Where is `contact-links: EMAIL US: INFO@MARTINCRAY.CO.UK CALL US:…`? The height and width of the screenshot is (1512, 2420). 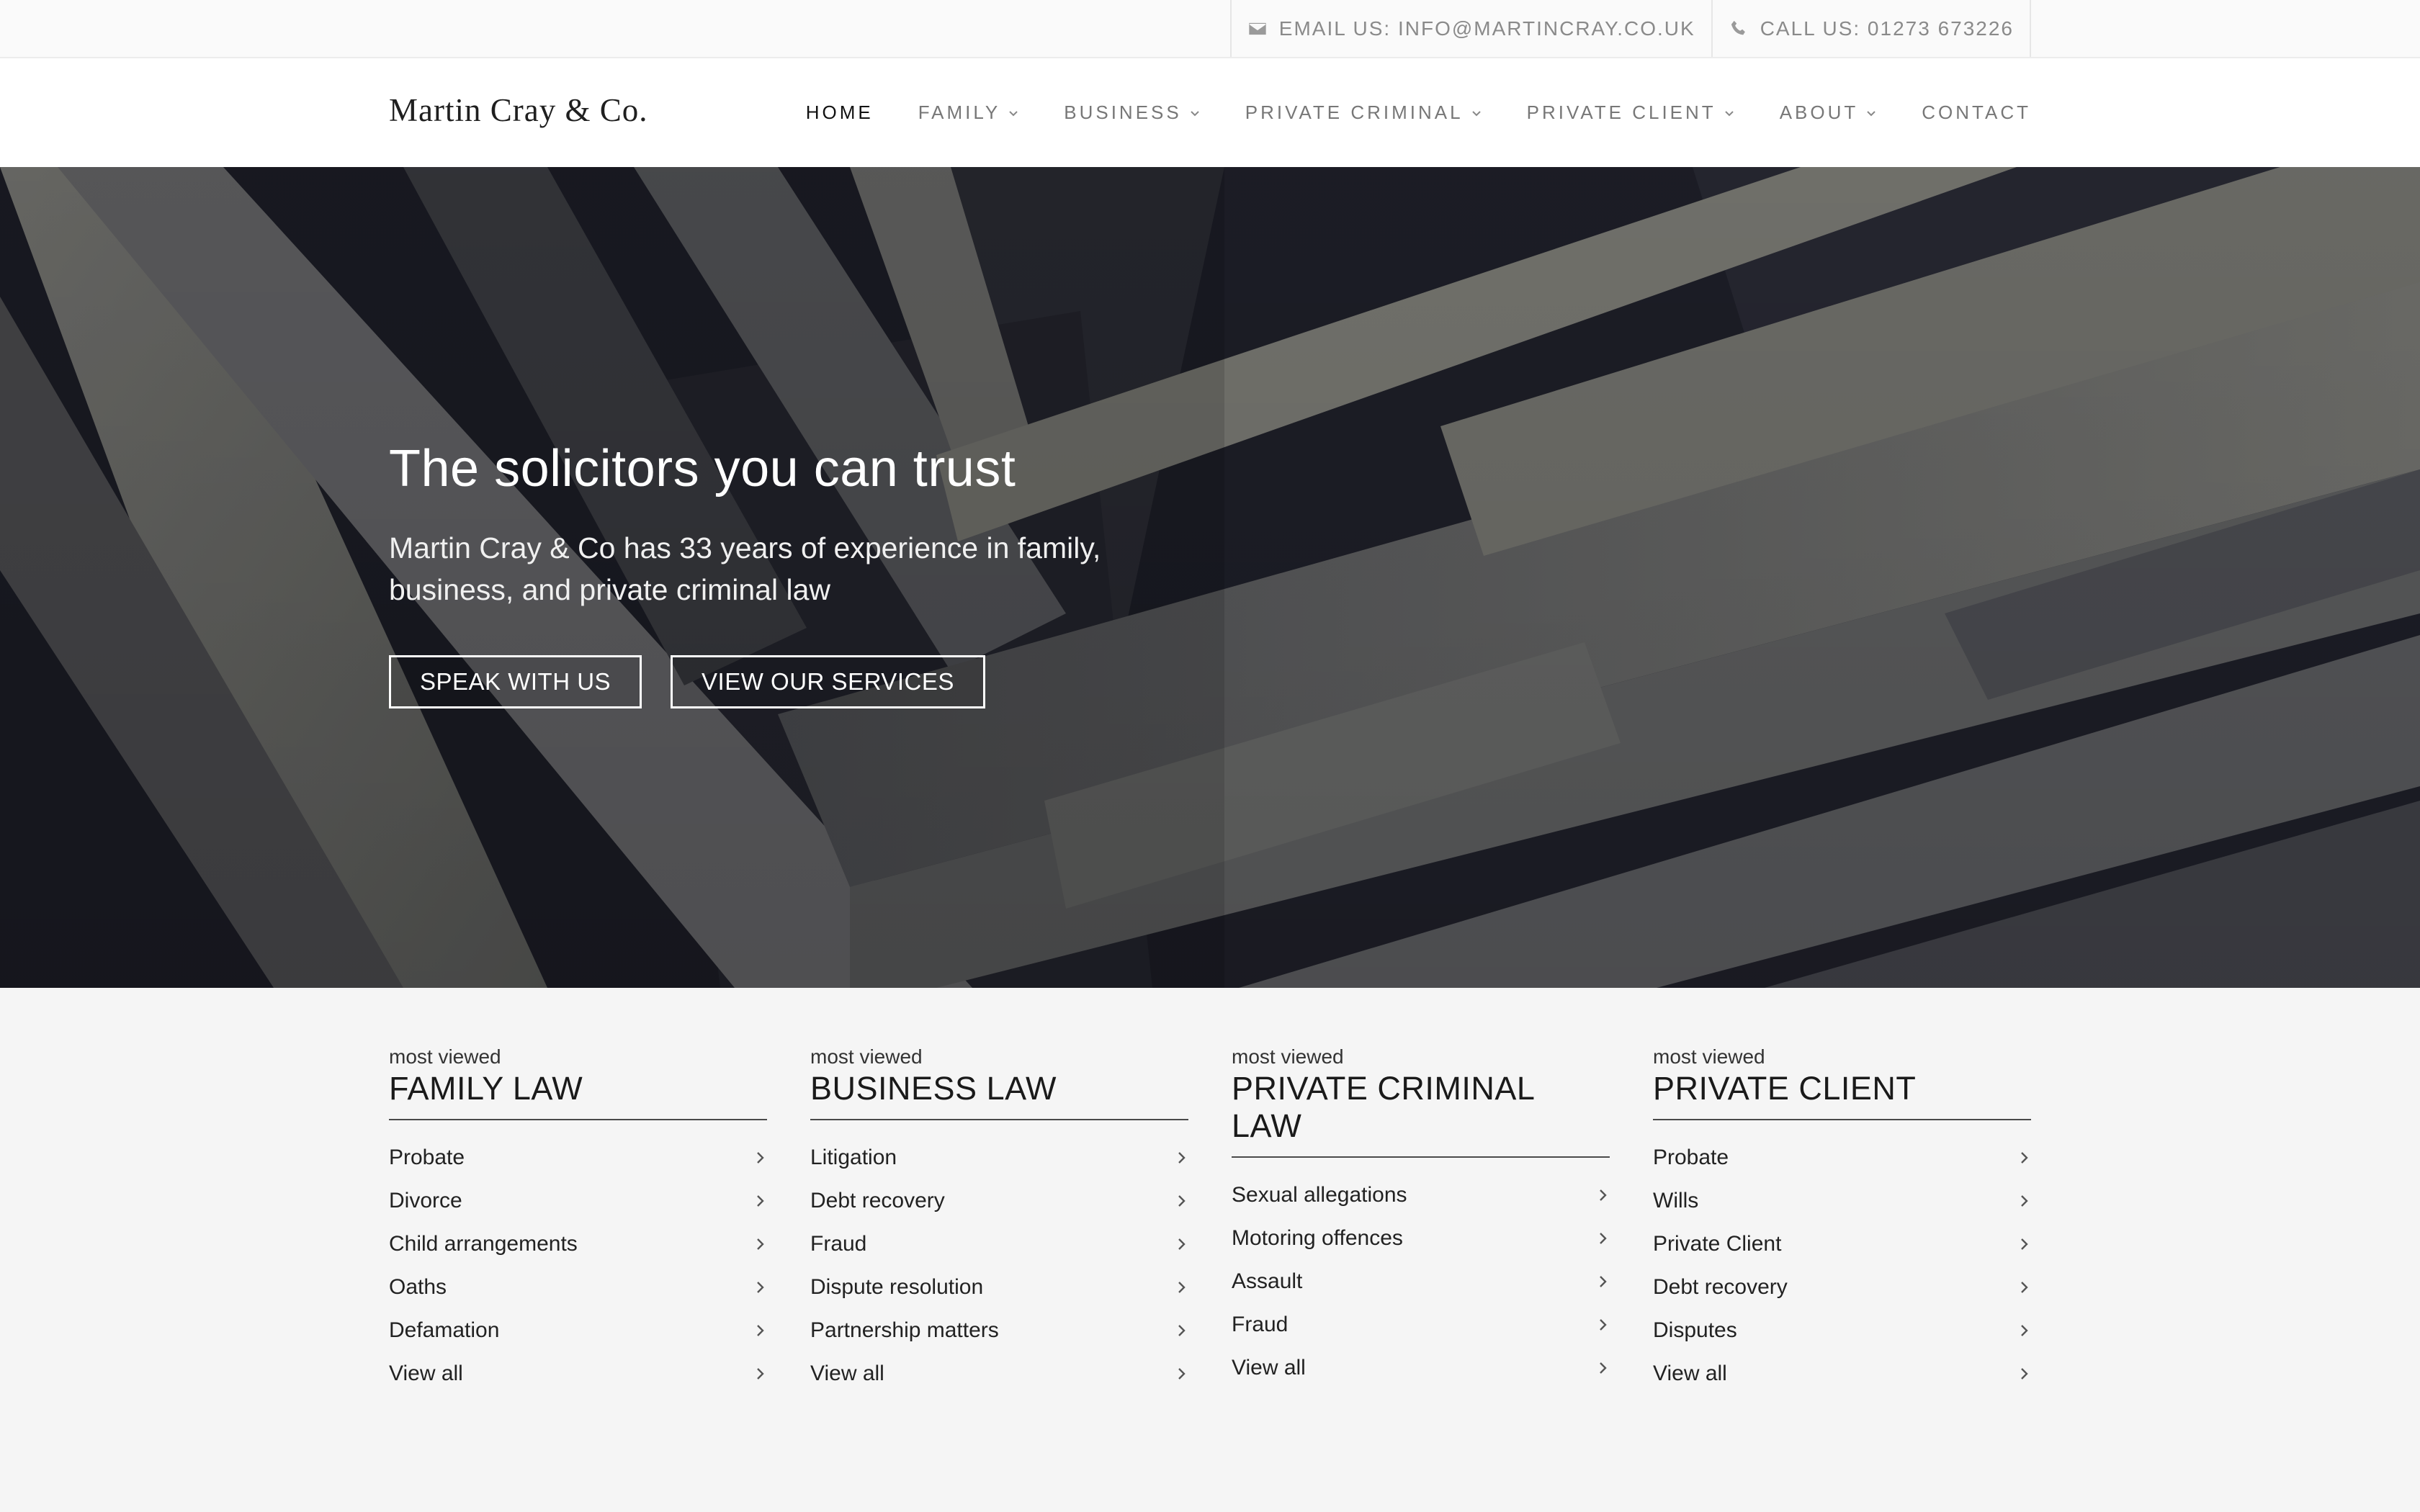
contact-links: EMAIL US: INFO@MARTINCRAY.CO.UK CALL US:… is located at coordinates (1630, 28).